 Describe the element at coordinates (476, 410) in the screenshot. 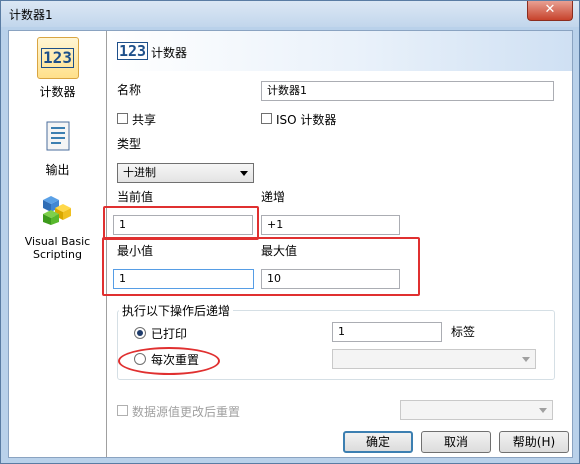

I see `datasource-select` at that location.